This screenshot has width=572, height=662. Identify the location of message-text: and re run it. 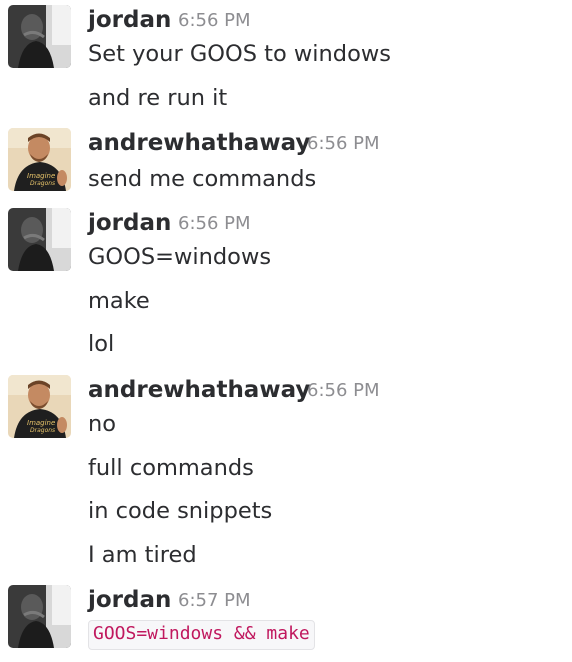
(158, 98).